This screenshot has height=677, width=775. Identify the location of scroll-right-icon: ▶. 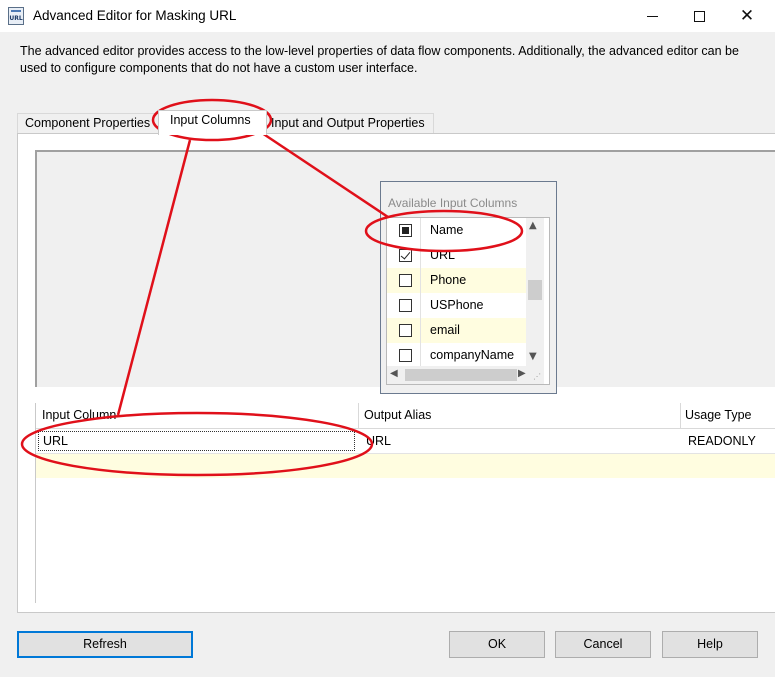
(522, 373).